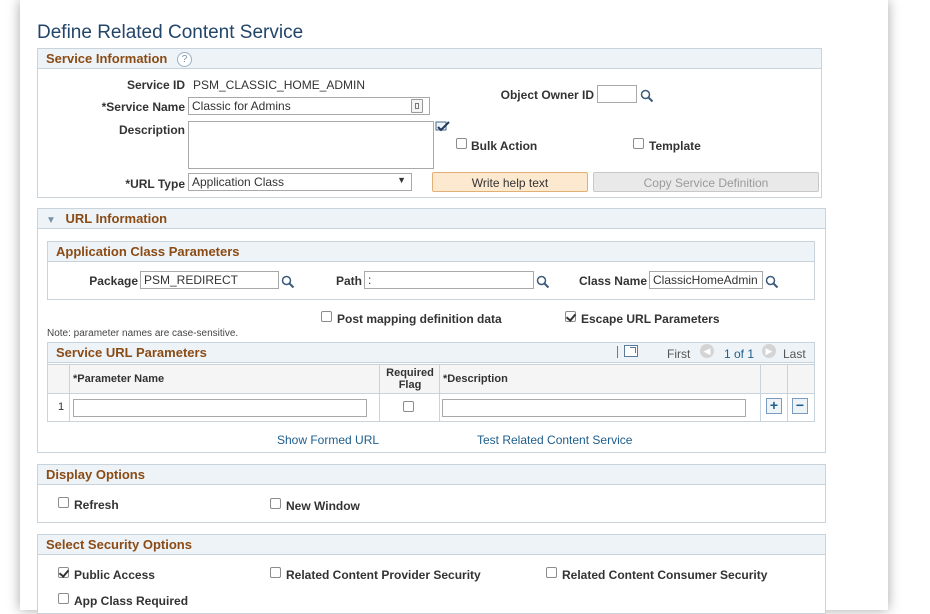 This screenshot has height=614, width=930. Describe the element at coordinates (665, 575) in the screenshot. I see `consumer-security-label: Related Content Consumer Security` at that location.